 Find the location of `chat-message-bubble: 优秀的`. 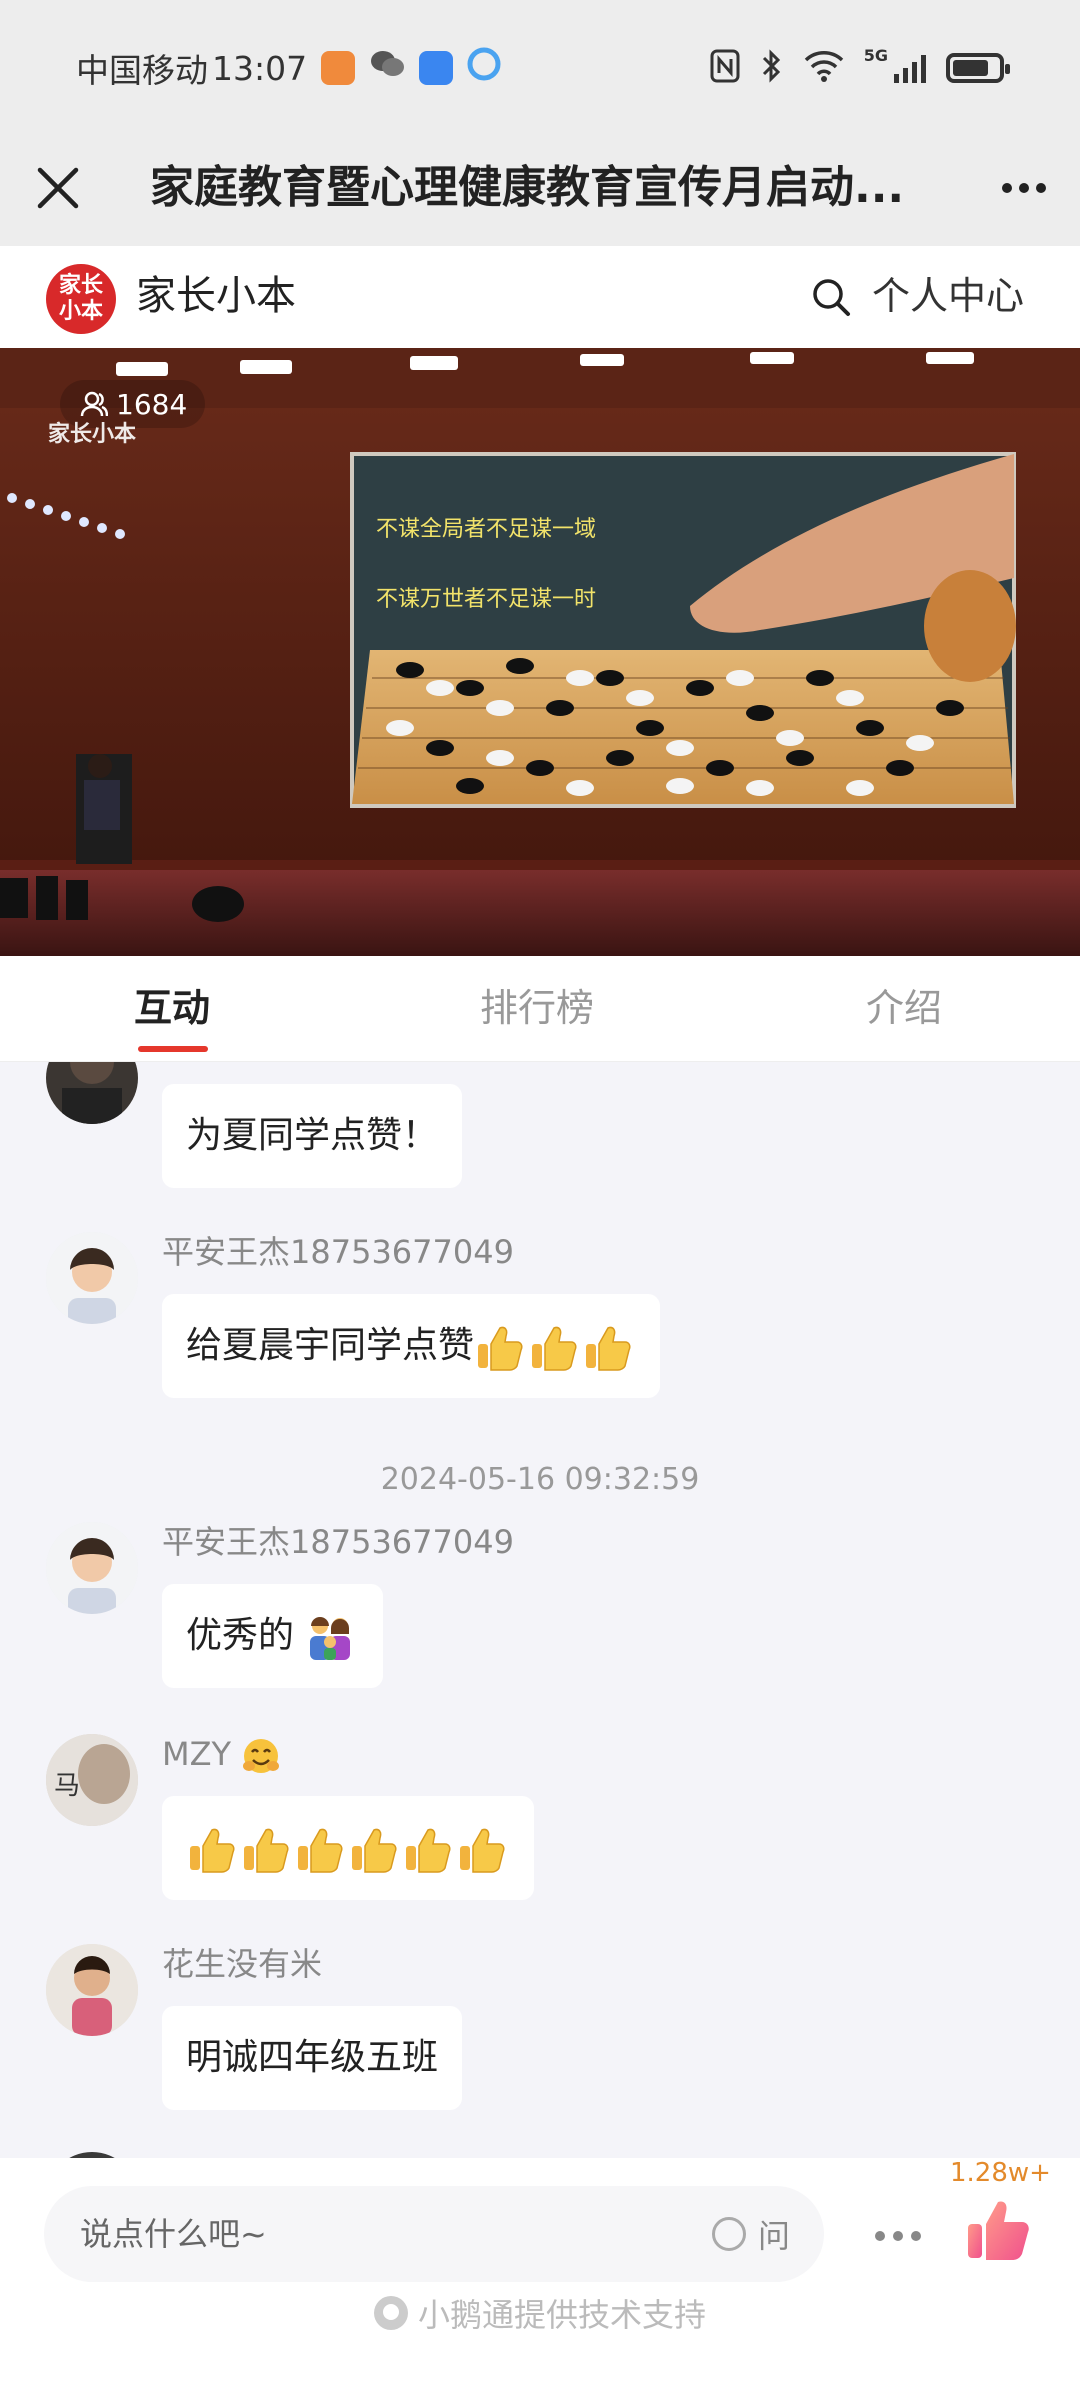

chat-message-bubble: 优秀的 is located at coordinates (273, 1636).